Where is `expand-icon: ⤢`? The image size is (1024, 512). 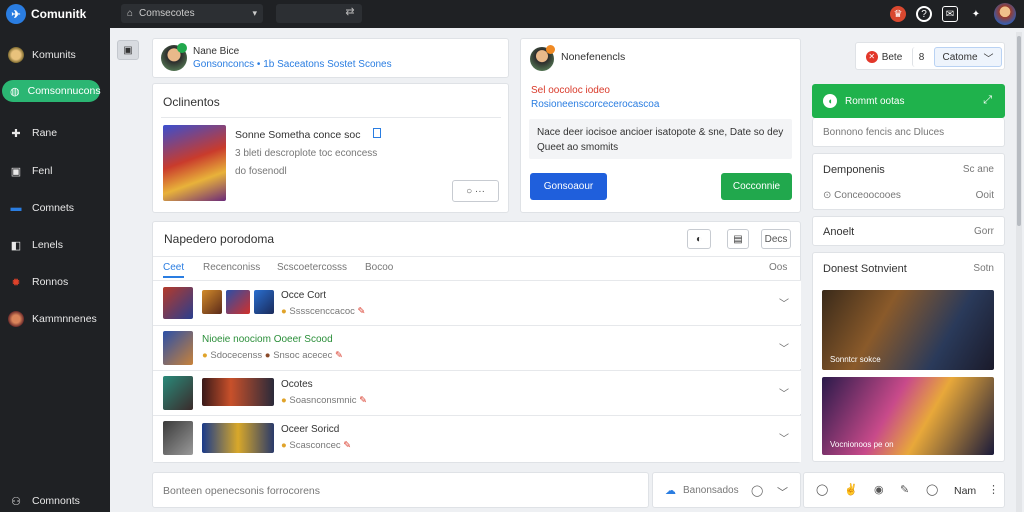
expand-icon: ⤢ is located at coordinates (987, 100).